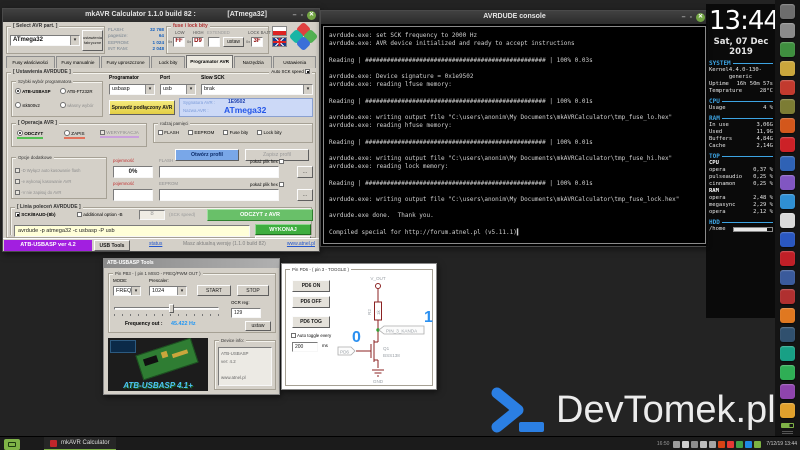 The image size is (800, 450). Describe the element at coordinates (233, 42) in the screenshot. I see `fuse-set-button: ustaw` at that location.